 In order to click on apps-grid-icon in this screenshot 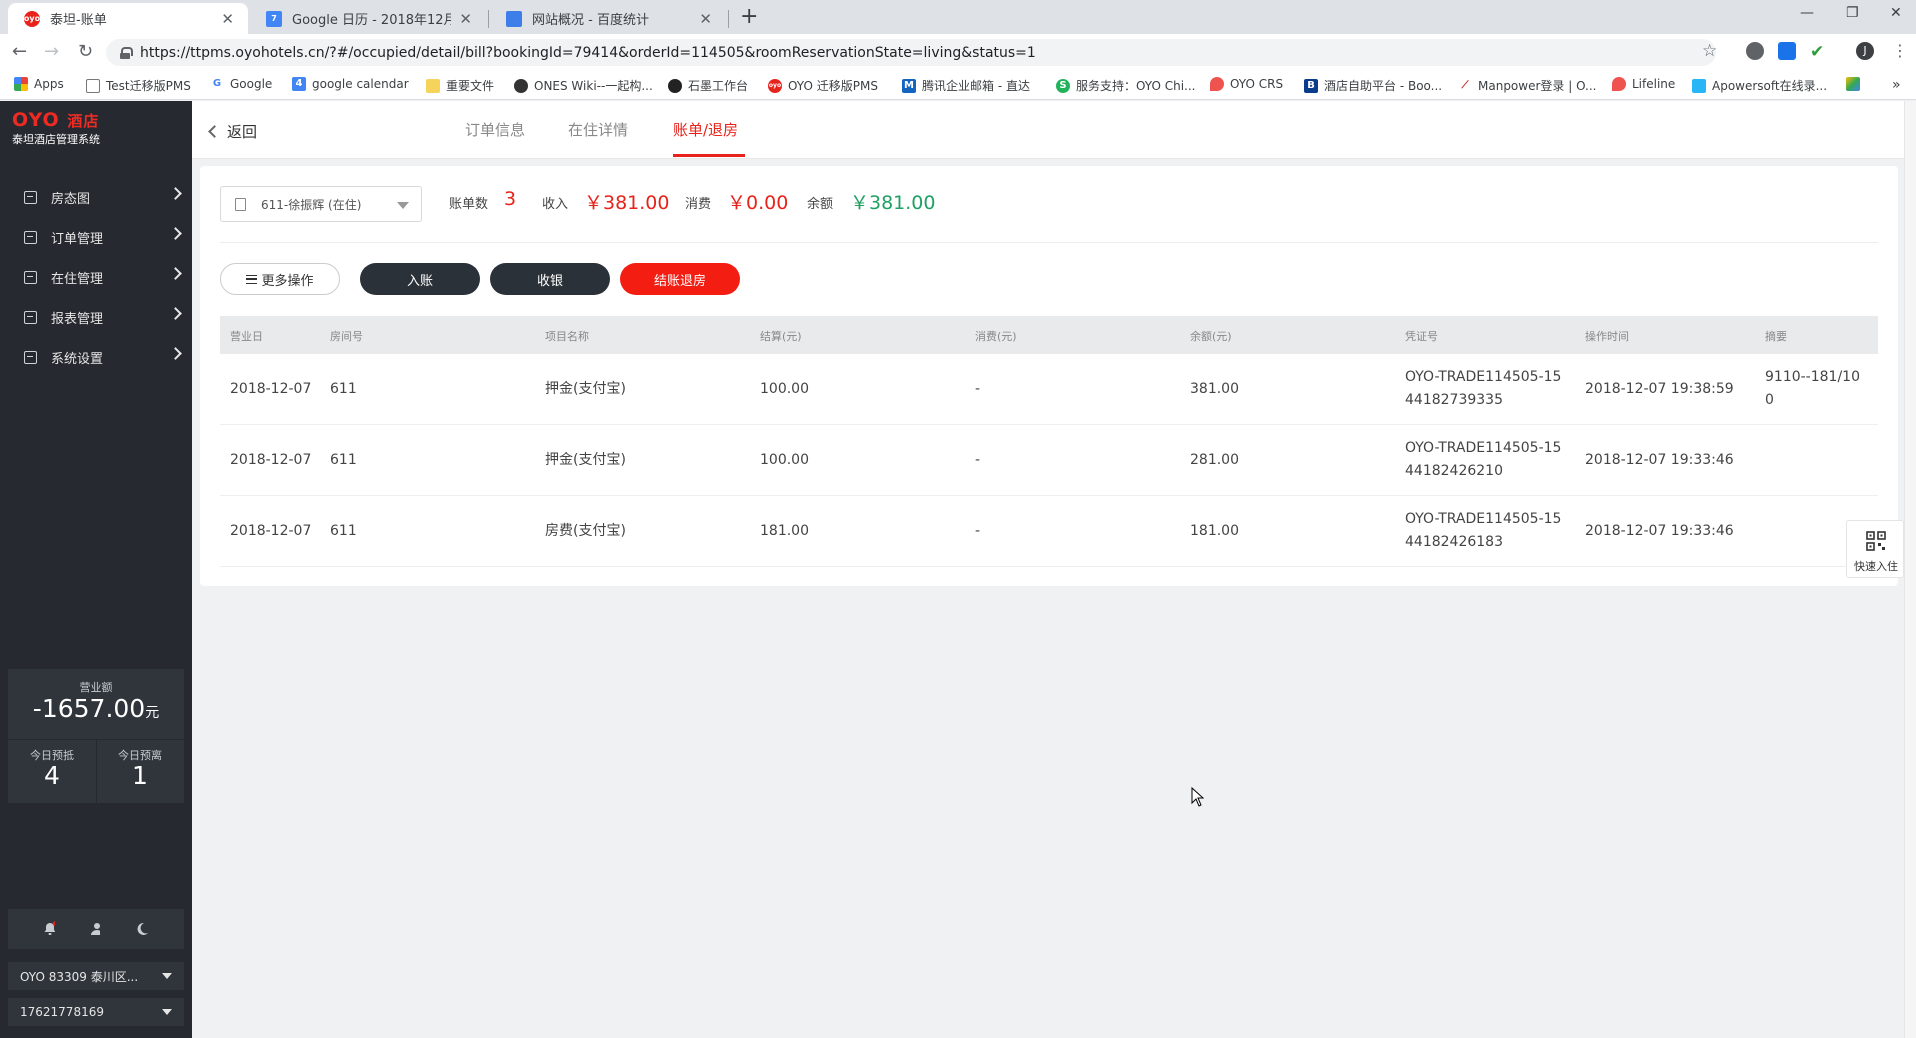, I will do `click(21, 84)`.